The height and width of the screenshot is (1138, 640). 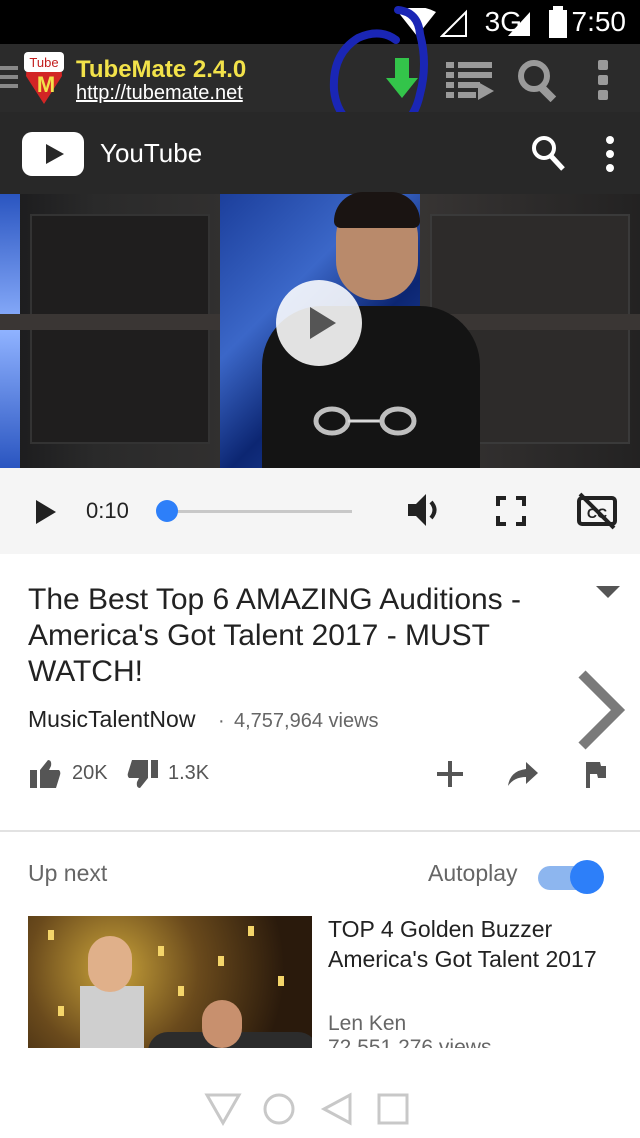 What do you see at coordinates (107, 510) in the screenshot?
I see `current-time: 0:10` at bounding box center [107, 510].